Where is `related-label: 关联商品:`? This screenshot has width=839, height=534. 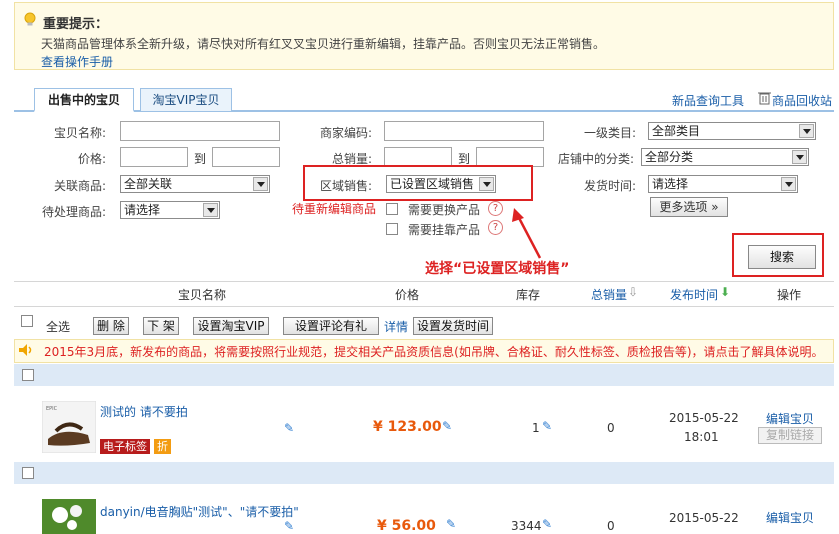 related-label: 关联商品: is located at coordinates (79, 186).